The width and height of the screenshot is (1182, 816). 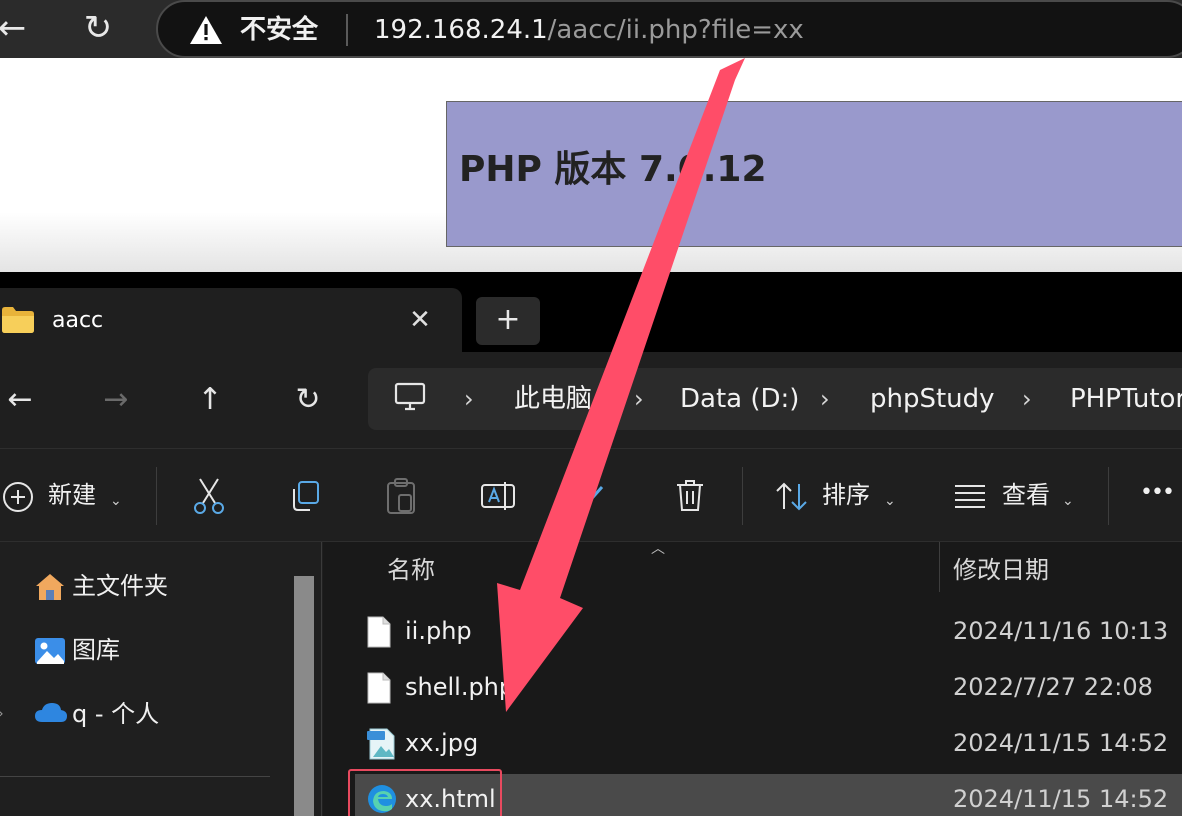 What do you see at coordinates (72, 495) in the screenshot?
I see `new-label: 新建` at bounding box center [72, 495].